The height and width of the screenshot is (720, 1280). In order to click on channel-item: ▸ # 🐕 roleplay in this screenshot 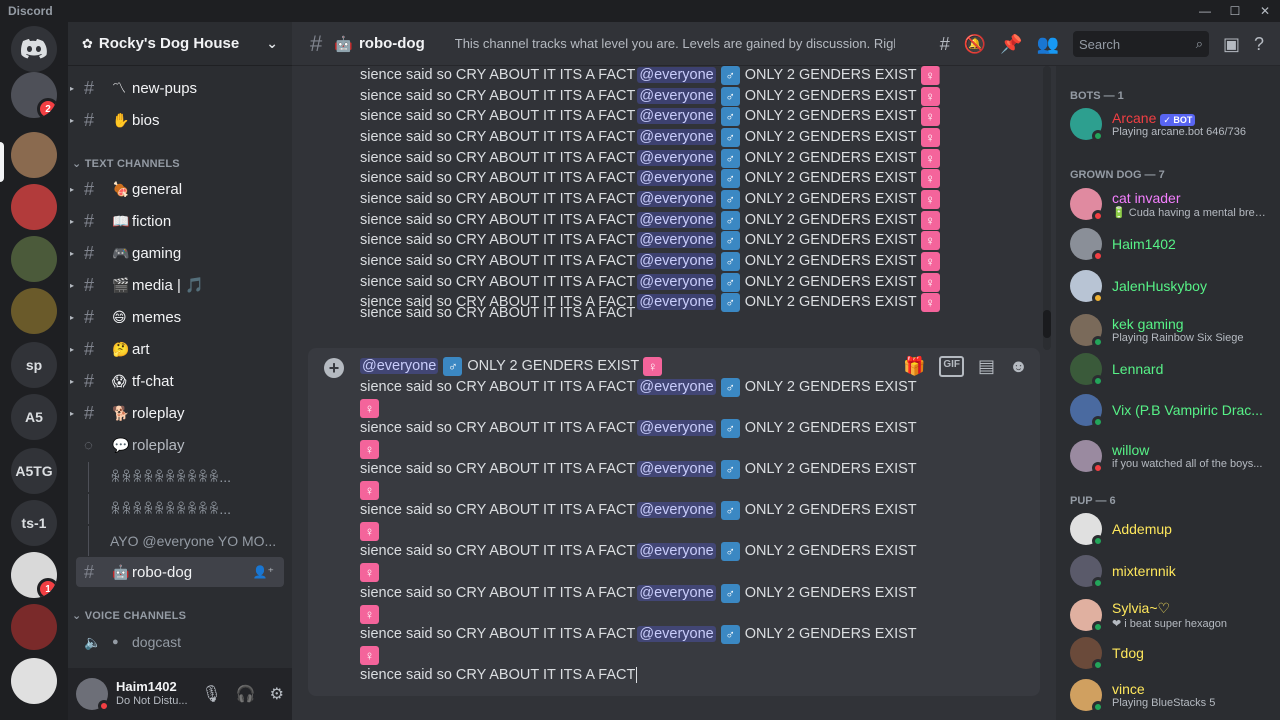, I will do `click(177, 413)`.